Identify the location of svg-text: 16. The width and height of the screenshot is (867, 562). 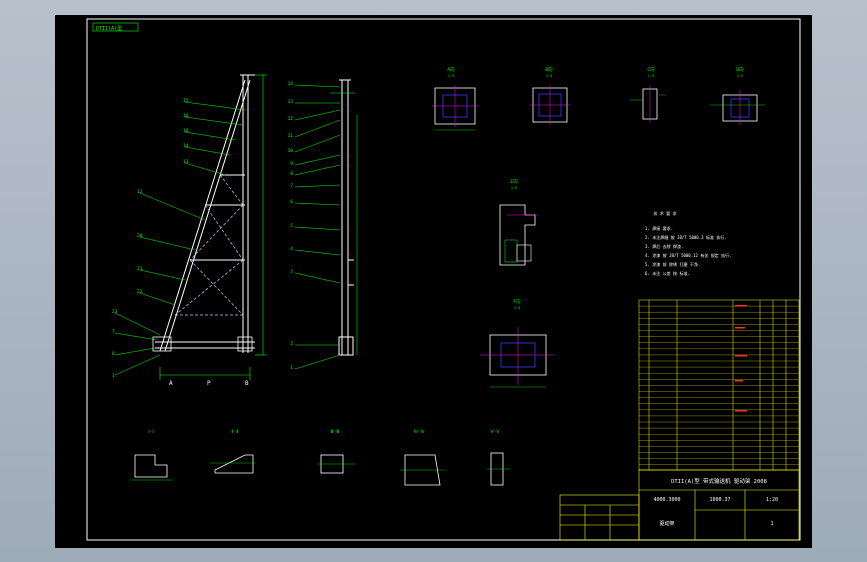
(186, 116).